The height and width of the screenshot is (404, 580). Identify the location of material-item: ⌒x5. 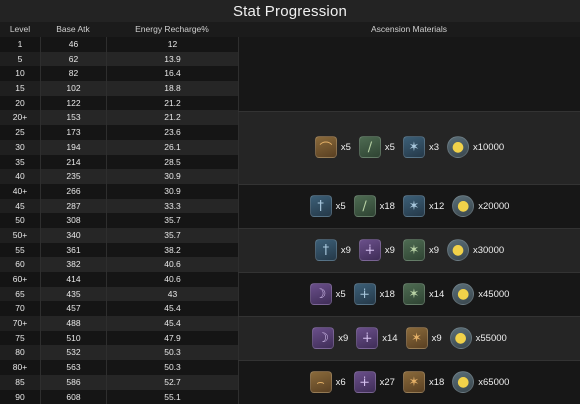
(333, 147).